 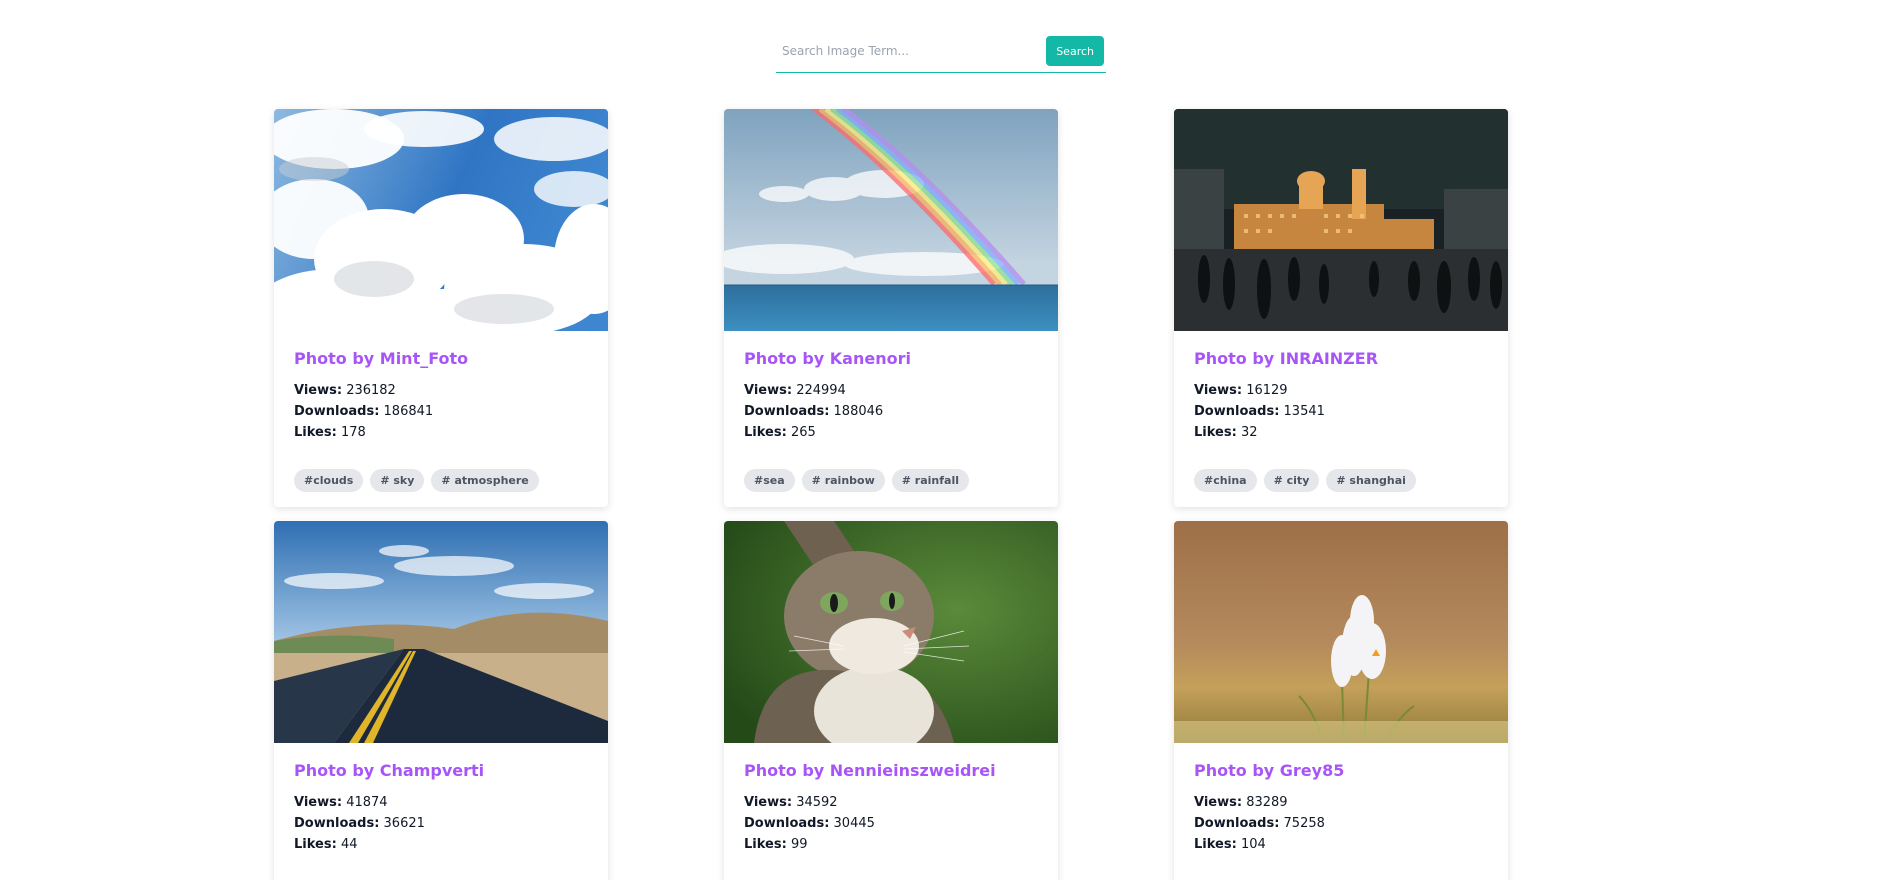 What do you see at coordinates (1341, 432) in the screenshot?
I see `likes-stat: Likes: 32` at bounding box center [1341, 432].